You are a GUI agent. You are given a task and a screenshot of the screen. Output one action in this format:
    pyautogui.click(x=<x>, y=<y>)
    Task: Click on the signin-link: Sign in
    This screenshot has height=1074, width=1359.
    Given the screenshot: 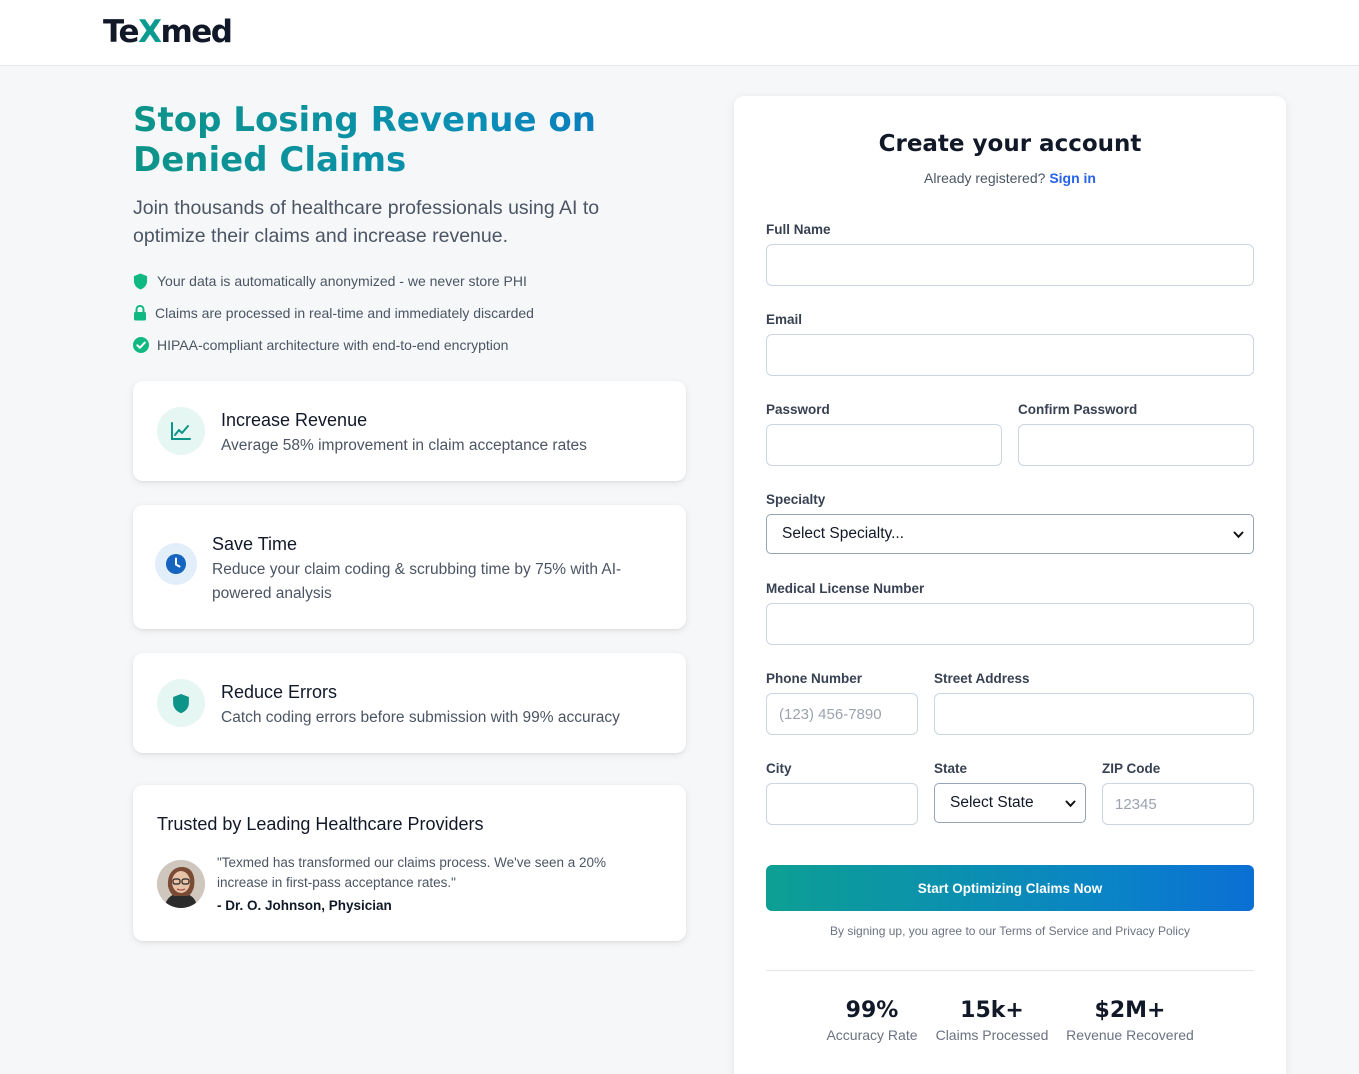 What is the action you would take?
    pyautogui.click(x=1072, y=178)
    